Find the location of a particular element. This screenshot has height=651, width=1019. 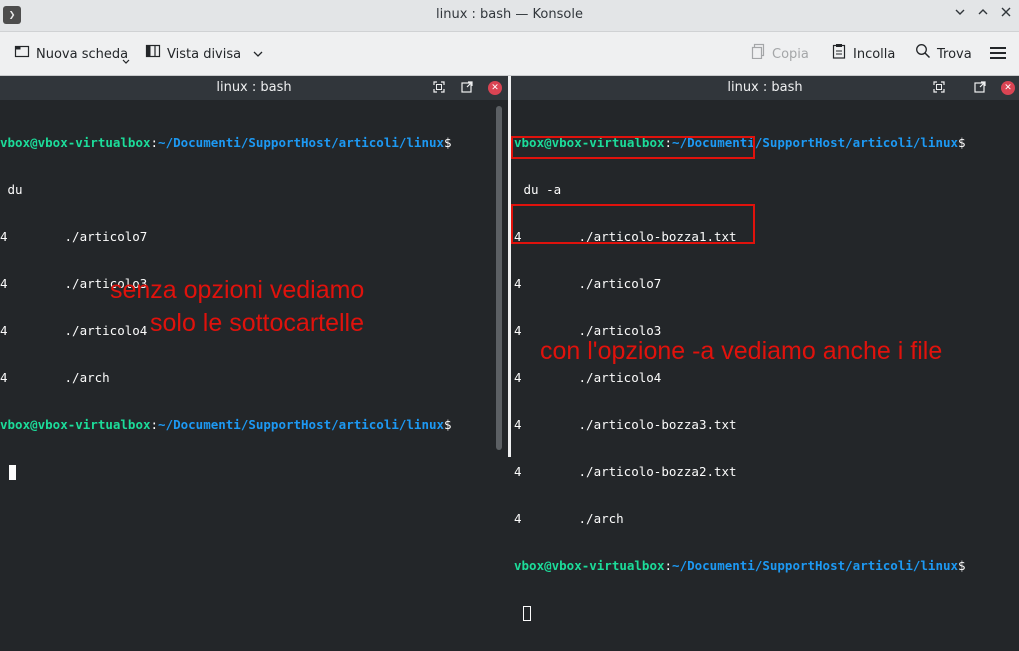

split-view-label: Vista divisa is located at coordinates (204, 54).